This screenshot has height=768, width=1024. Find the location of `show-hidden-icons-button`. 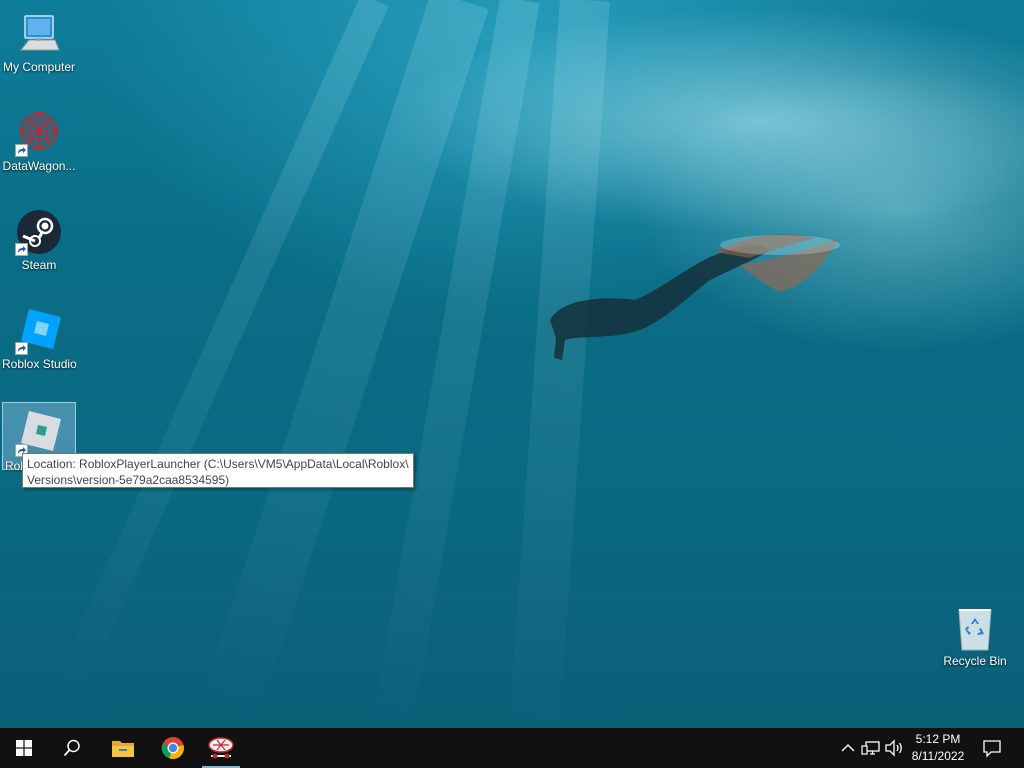

show-hidden-icons-button is located at coordinates (848, 748).